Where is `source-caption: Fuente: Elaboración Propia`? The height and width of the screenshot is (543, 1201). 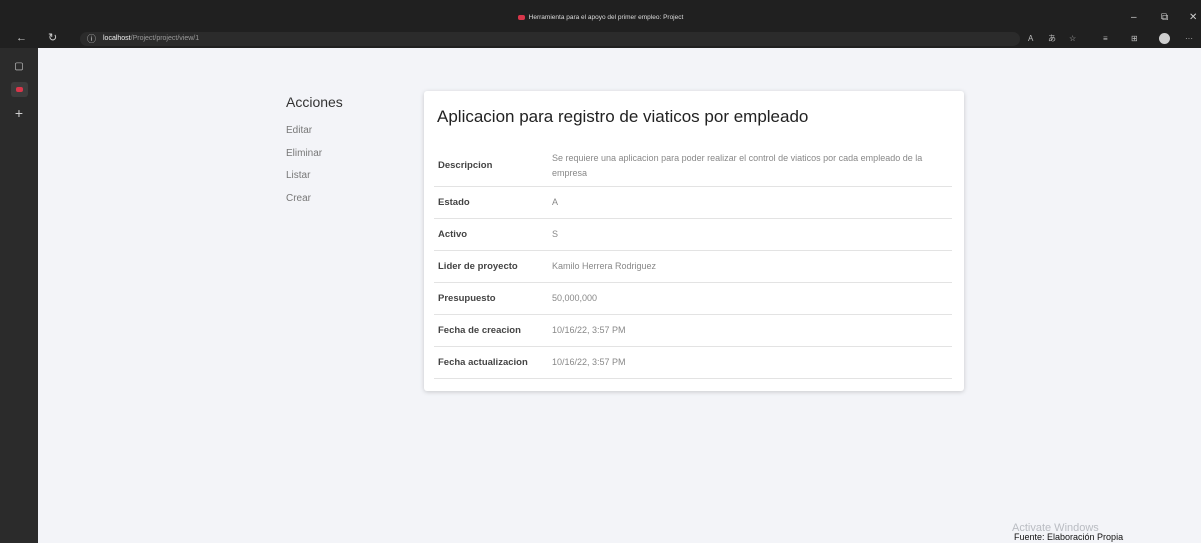
source-caption: Fuente: Elaboración Propia is located at coordinates (1069, 537).